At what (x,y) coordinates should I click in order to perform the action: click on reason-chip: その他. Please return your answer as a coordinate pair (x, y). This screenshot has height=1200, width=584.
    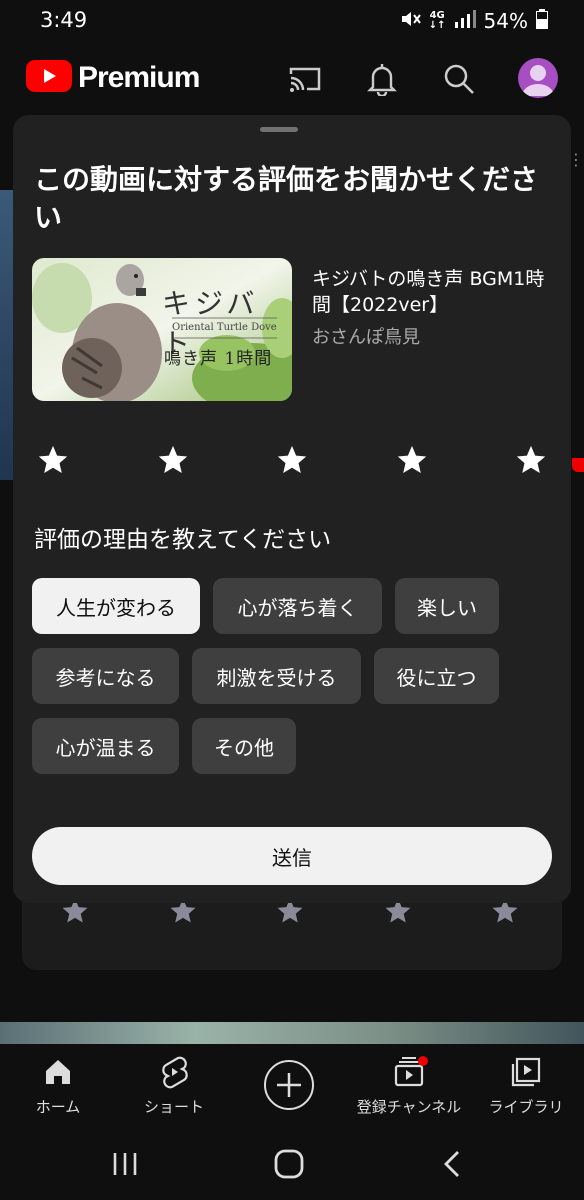
    Looking at the image, I should click on (244, 746).